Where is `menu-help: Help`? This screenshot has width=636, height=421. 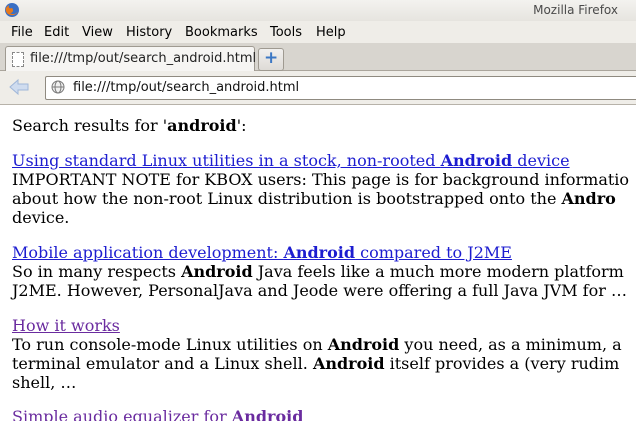
menu-help: Help is located at coordinates (331, 32).